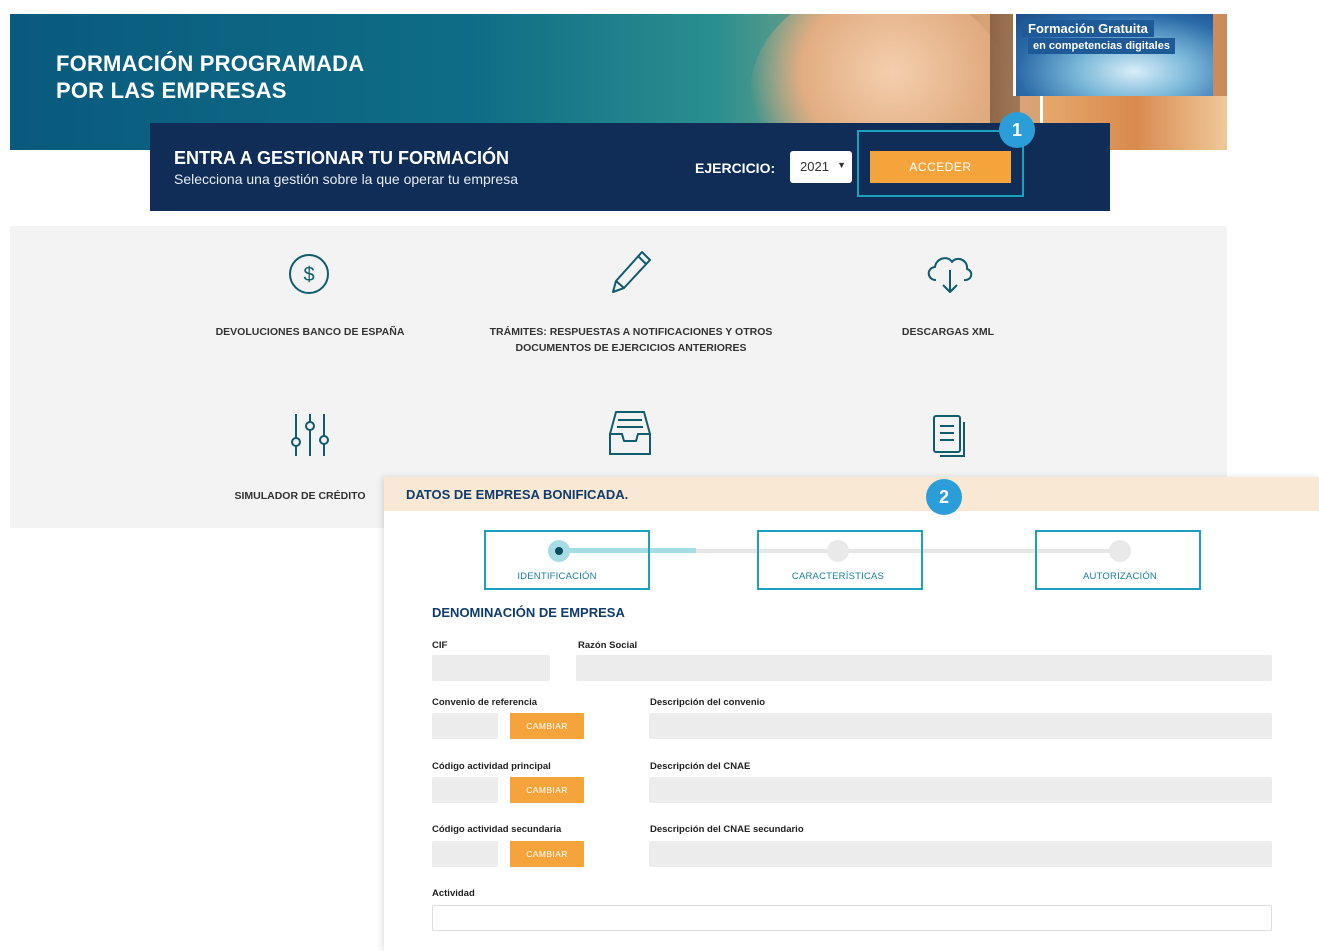  What do you see at coordinates (465, 790) in the screenshot?
I see `actividad-principal-field` at bounding box center [465, 790].